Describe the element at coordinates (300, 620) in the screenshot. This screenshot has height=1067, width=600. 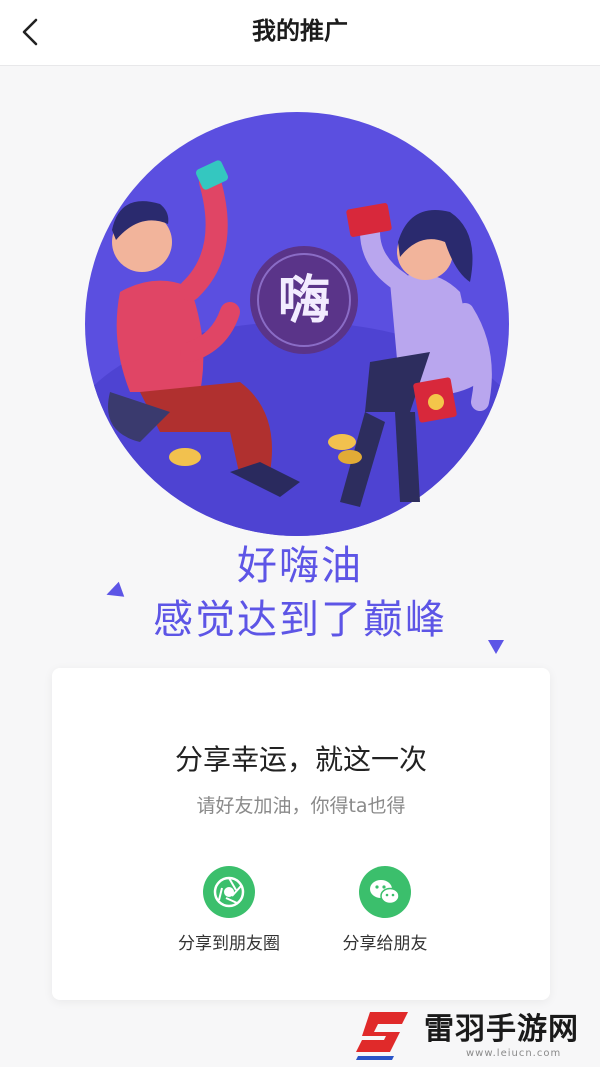
I see `slogan-line-2: 感觉达到了巅峰` at that location.